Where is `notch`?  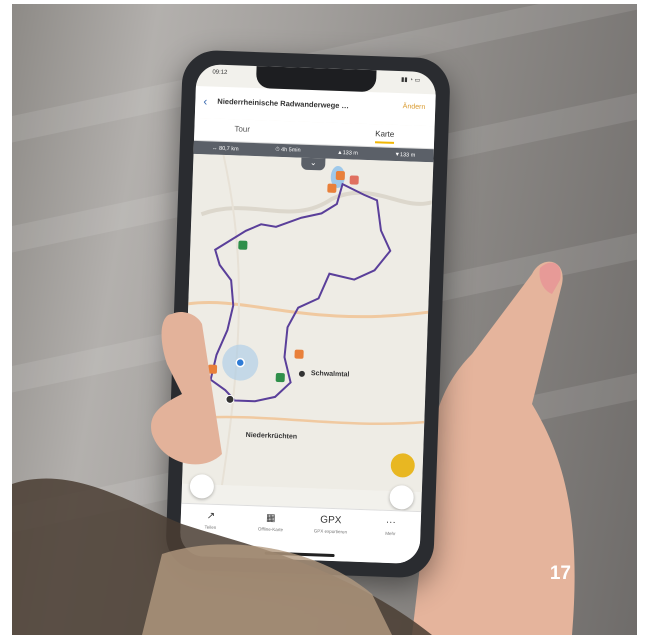 notch is located at coordinates (316, 79).